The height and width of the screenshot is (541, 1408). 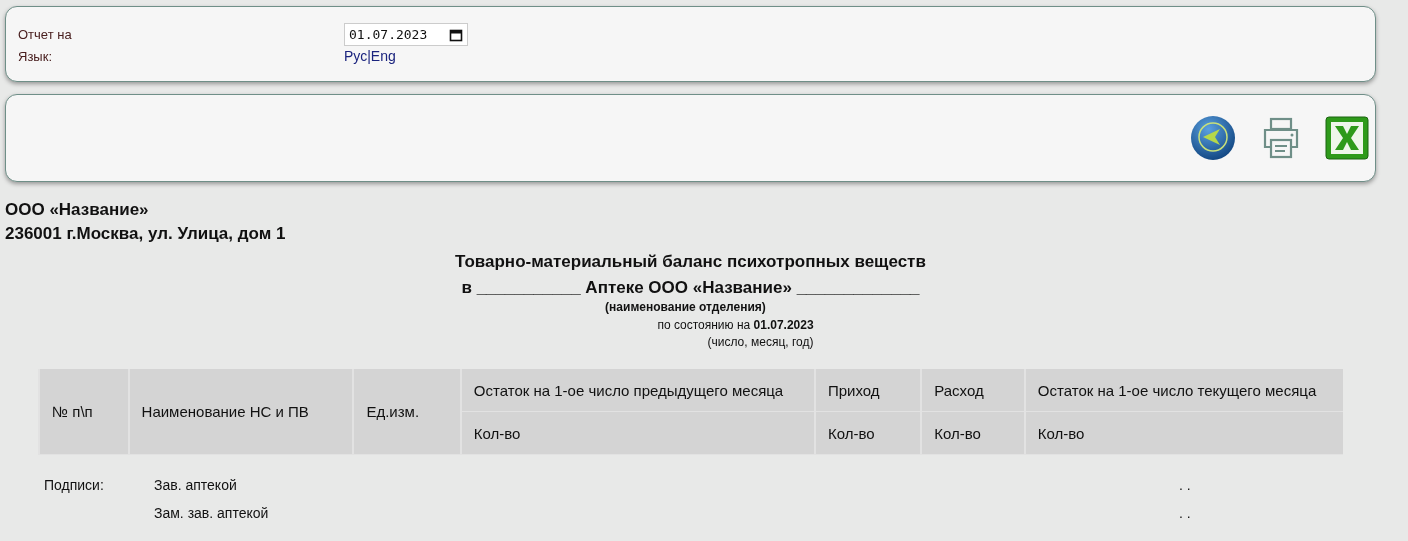 I want to click on signatures-label: Подписи:, so click(x=74, y=485).